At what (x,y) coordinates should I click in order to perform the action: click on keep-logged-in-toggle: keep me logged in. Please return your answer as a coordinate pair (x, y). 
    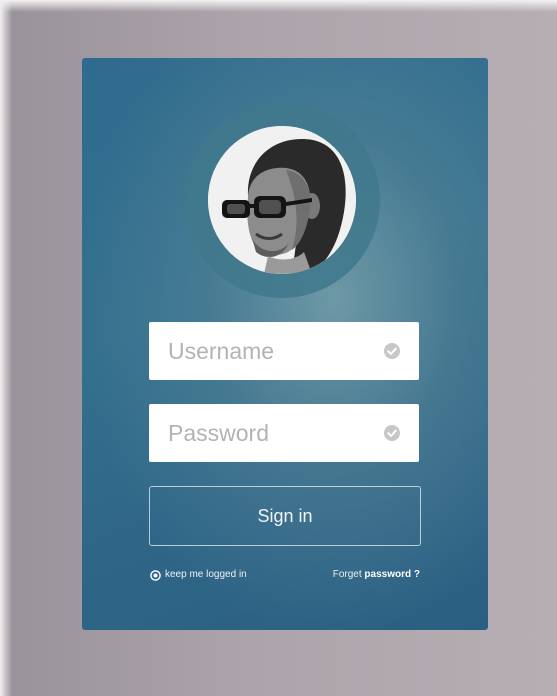
    Looking at the image, I should click on (198, 575).